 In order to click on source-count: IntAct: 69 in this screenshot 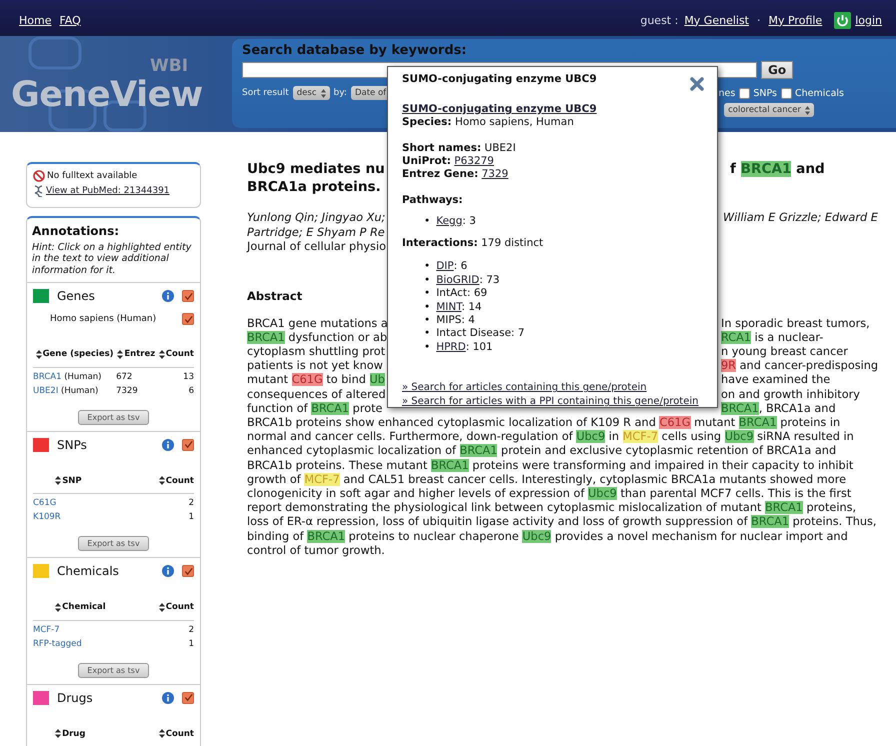, I will do `click(462, 294)`.